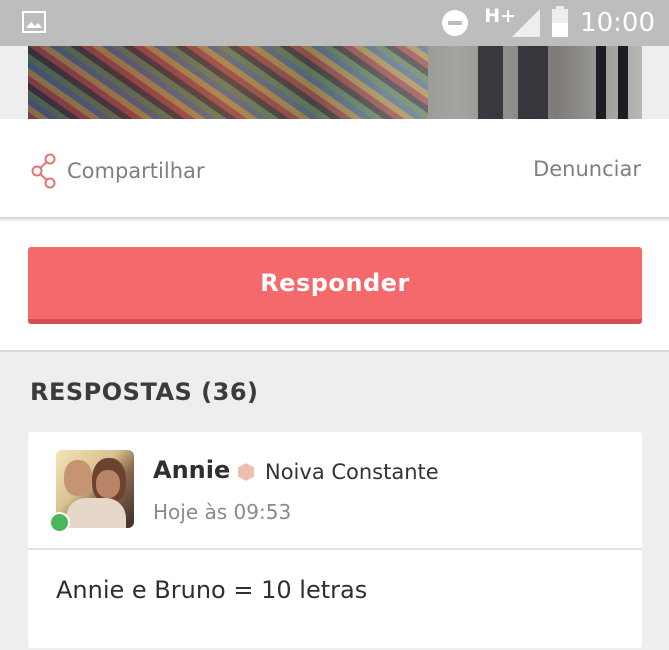  What do you see at coordinates (96, 513) in the screenshot?
I see `avatar-body` at bounding box center [96, 513].